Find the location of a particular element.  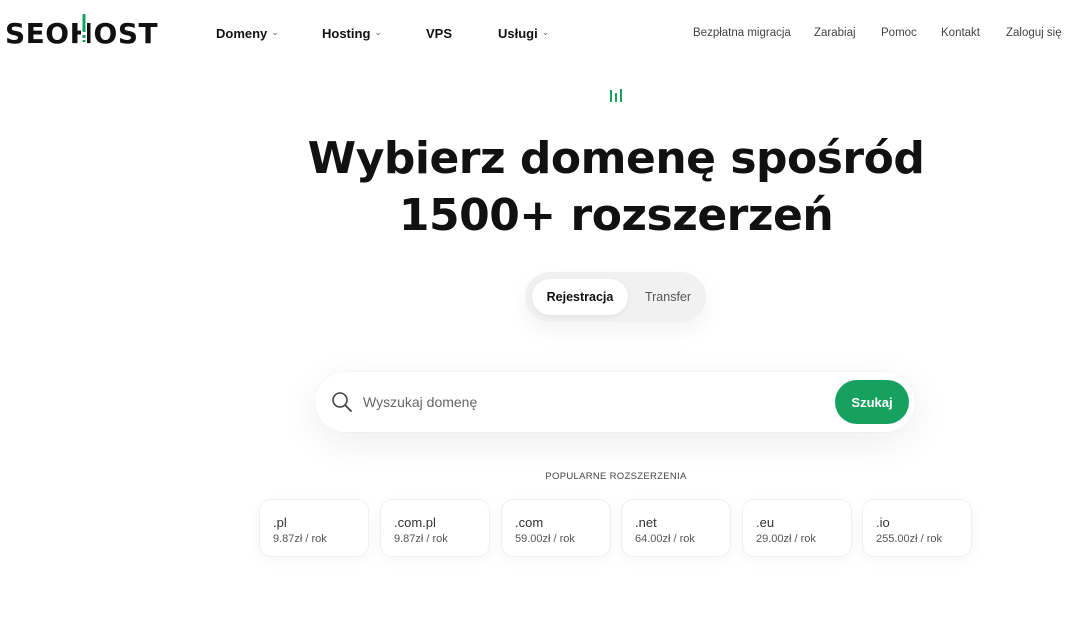

nav-vps-label: VPS is located at coordinates (439, 33).